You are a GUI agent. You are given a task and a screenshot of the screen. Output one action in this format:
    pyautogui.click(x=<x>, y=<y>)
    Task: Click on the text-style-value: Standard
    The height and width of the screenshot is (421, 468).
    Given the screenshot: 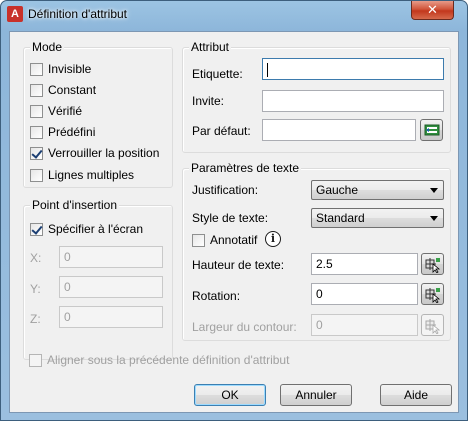 What is the action you would take?
    pyautogui.click(x=340, y=218)
    